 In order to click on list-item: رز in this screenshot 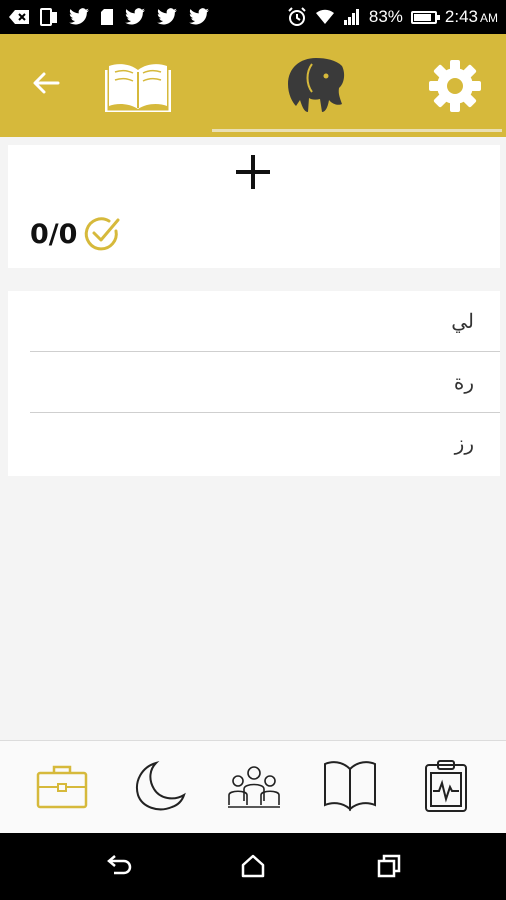, I will do `click(265, 443)`.